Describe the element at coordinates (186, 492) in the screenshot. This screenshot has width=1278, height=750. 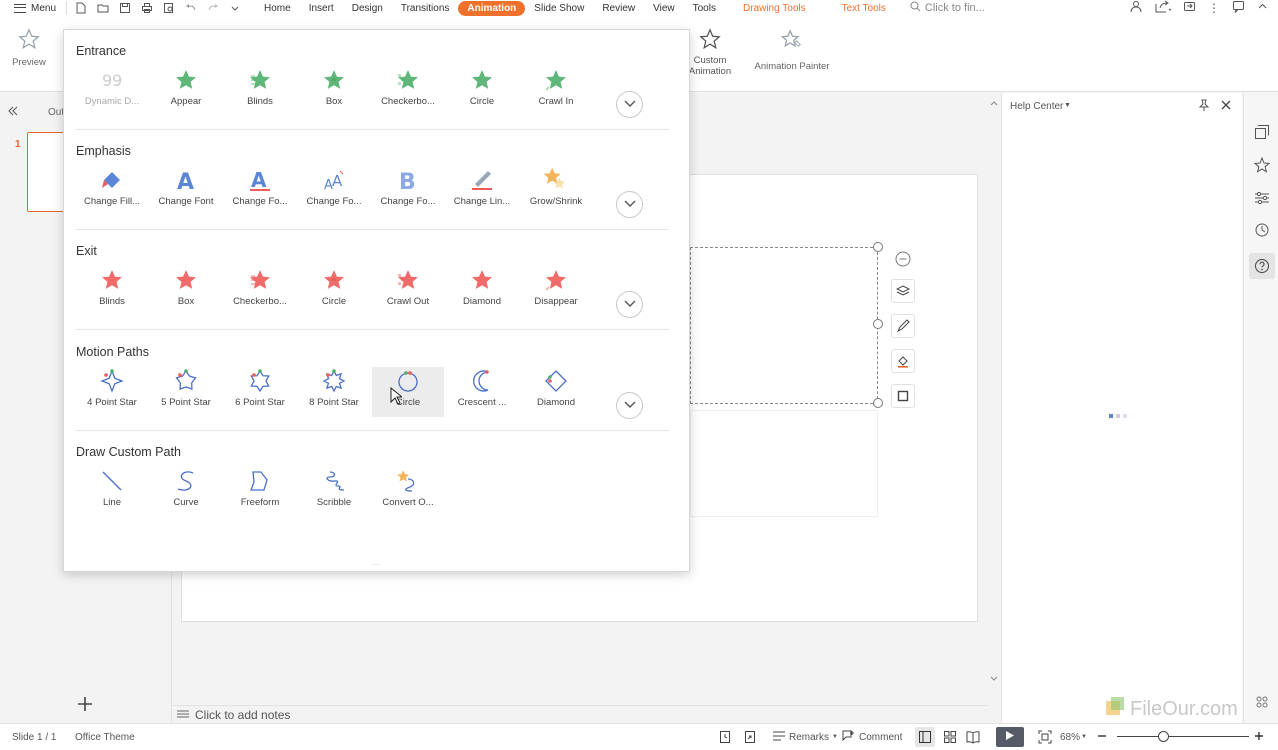
I see `animation-custom-curve: Curve` at that location.